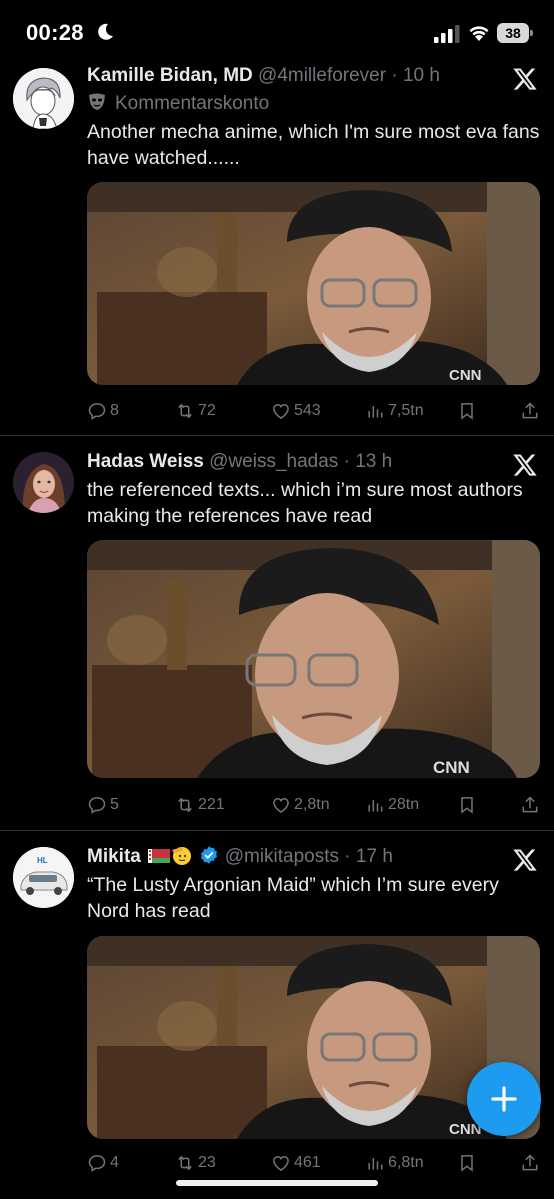 Image resolution: width=554 pixels, height=1199 pixels. What do you see at coordinates (406, 410) in the screenshot?
I see `view-count: 7,5tn` at bounding box center [406, 410].